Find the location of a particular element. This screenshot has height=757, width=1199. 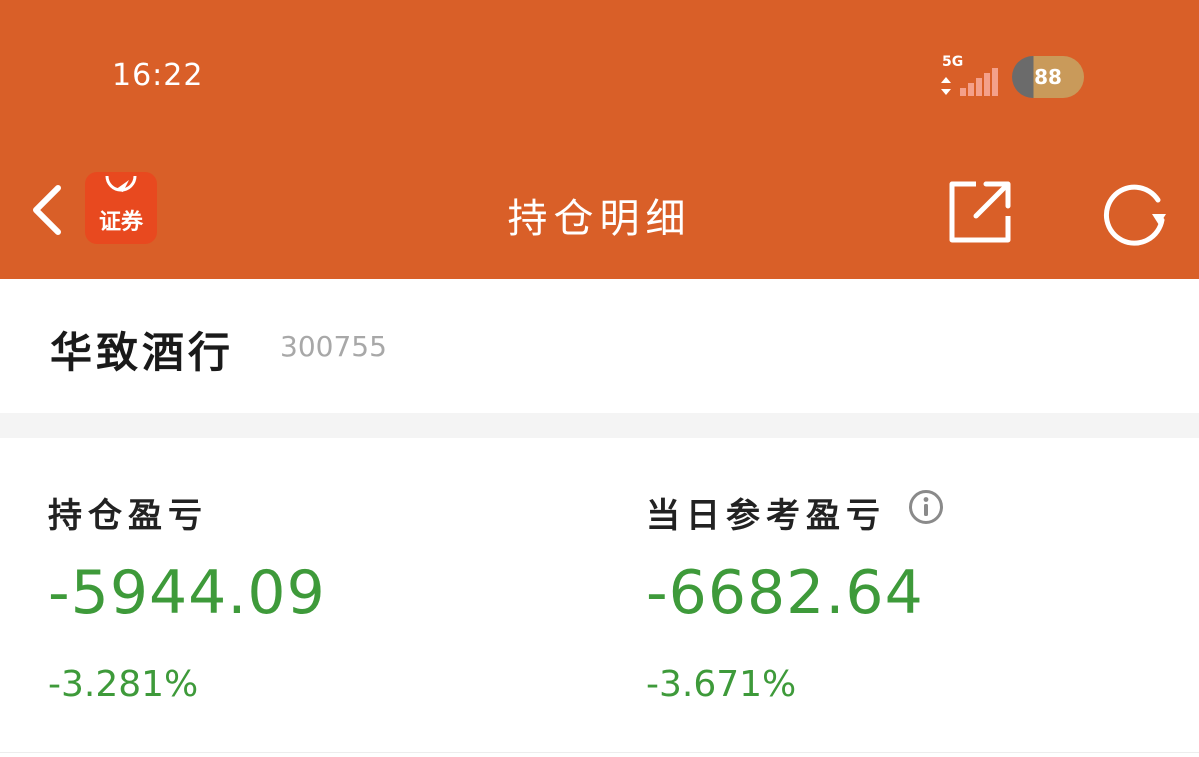

network-indicator: 5G is located at coordinates (970, 76).